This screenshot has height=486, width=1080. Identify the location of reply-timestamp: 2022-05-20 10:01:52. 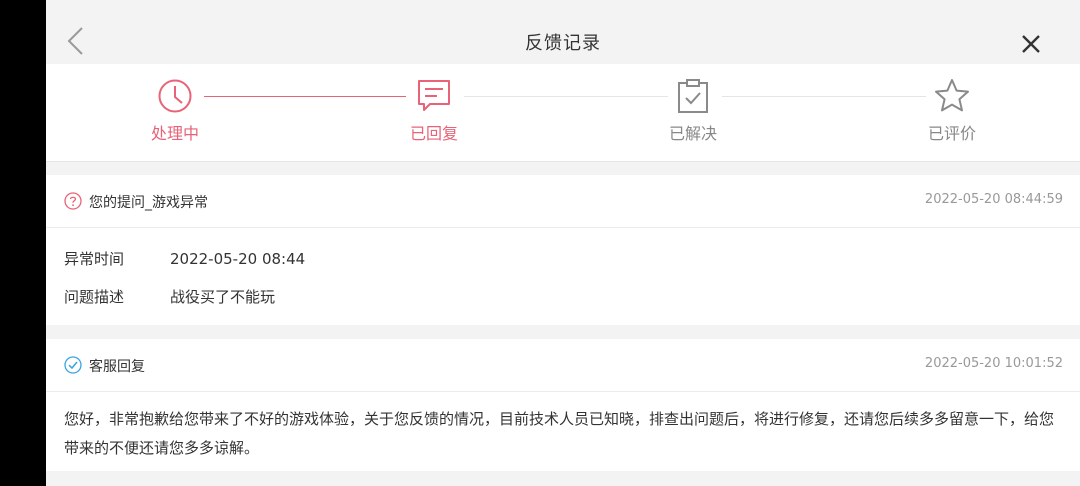
(993, 363).